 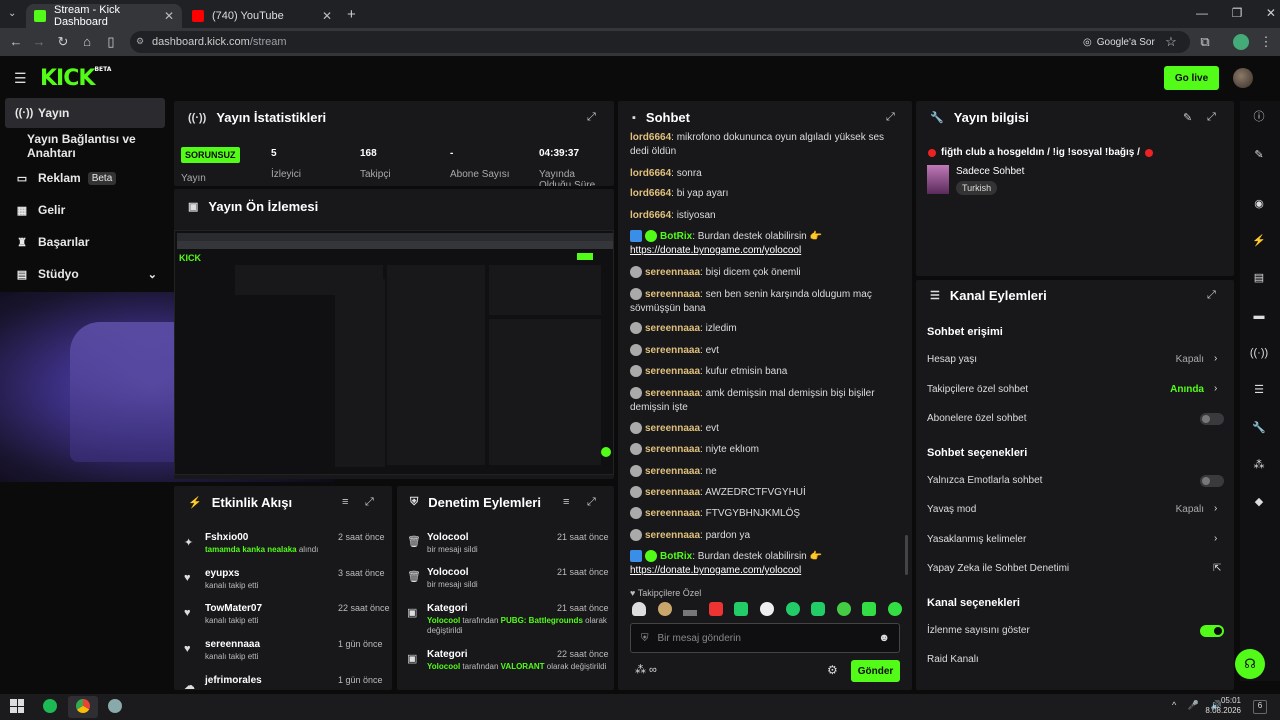 What do you see at coordinates (690, 613) in the screenshot?
I see `gun-emote-icon` at bounding box center [690, 613].